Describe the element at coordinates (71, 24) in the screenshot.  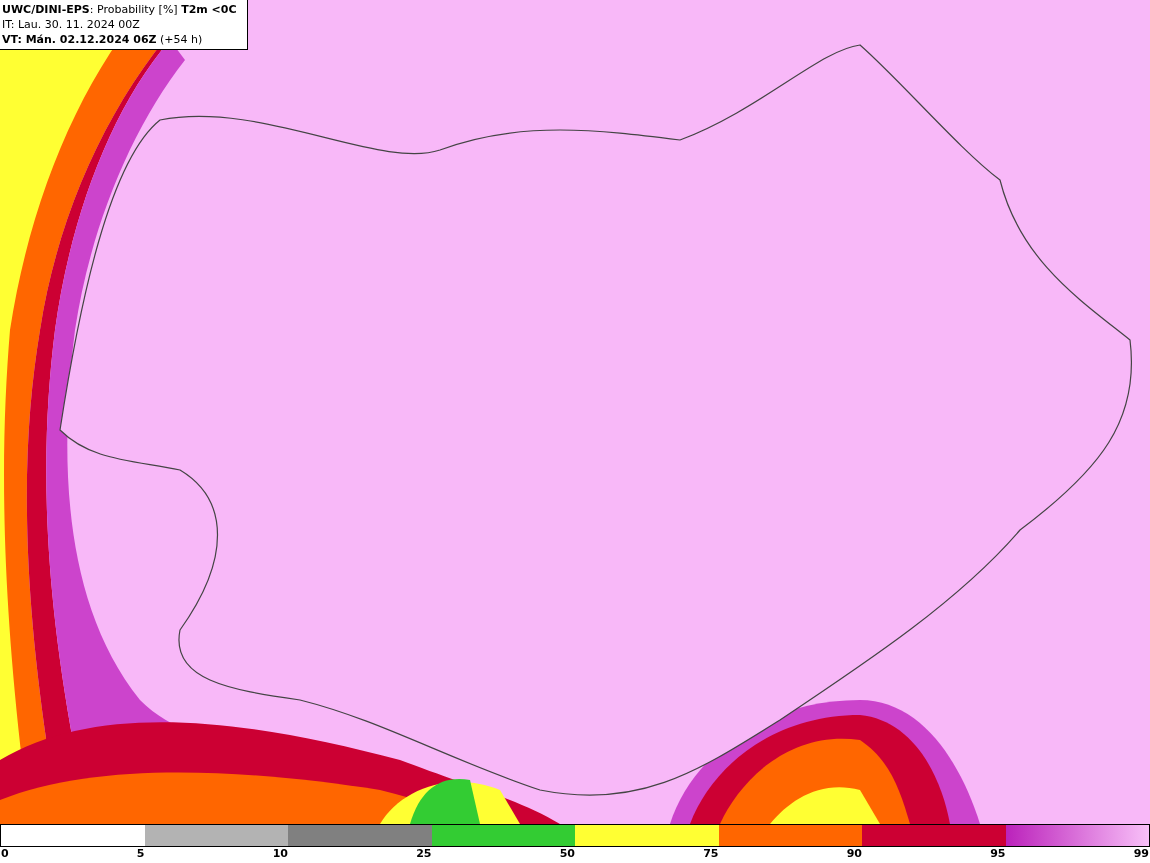
I see `header-text: IT: Lau. 30. 11. 2024 00Z` at that location.